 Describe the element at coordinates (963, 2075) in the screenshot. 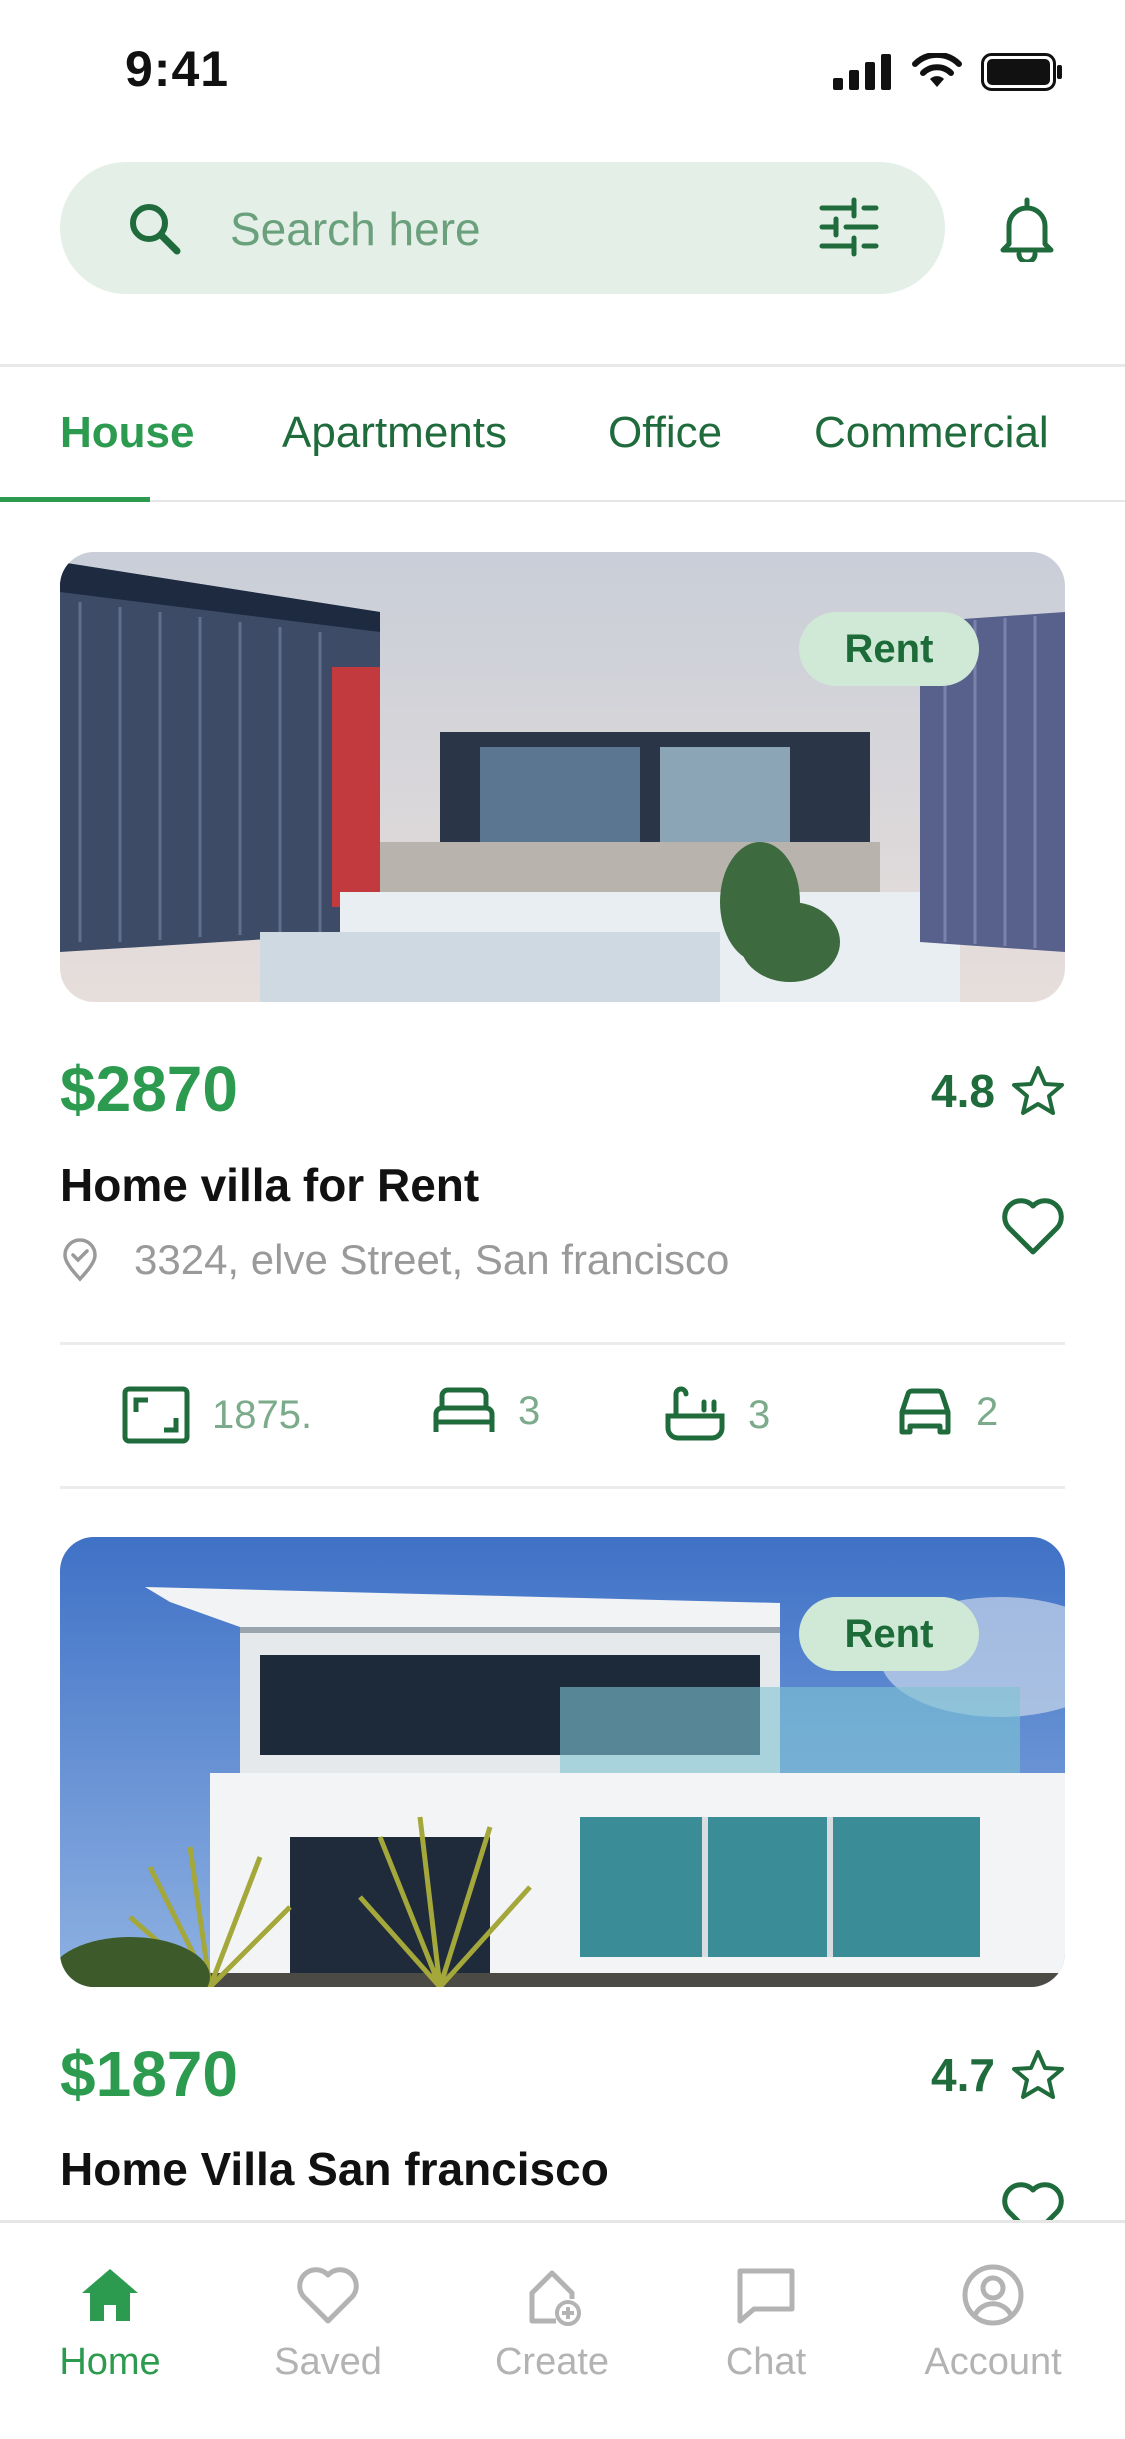

I see `rating-value: 4.7` at that location.